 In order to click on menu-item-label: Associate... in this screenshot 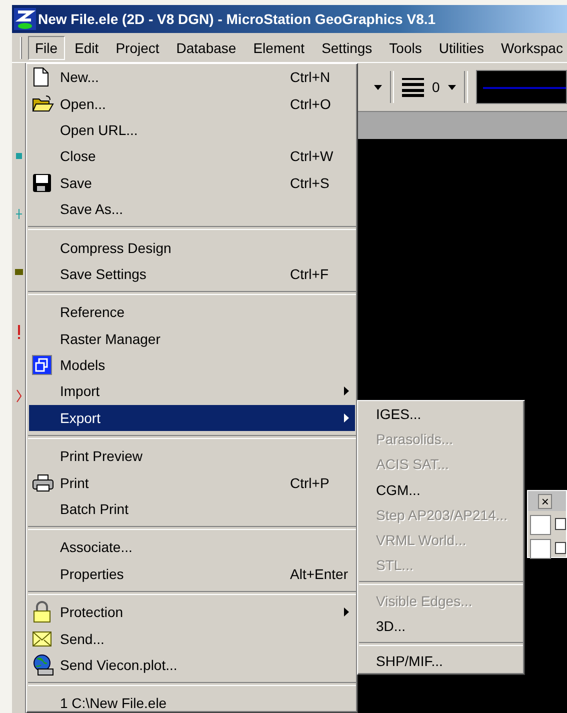, I will do `click(96, 547)`.